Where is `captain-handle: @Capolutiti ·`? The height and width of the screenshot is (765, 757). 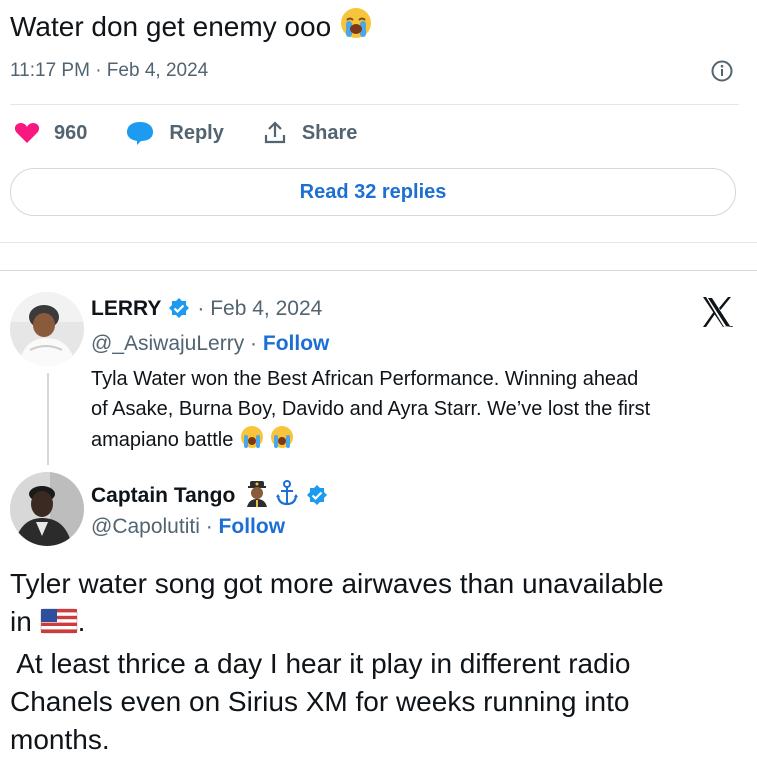 captain-handle: @Capolutiti · is located at coordinates (152, 526).